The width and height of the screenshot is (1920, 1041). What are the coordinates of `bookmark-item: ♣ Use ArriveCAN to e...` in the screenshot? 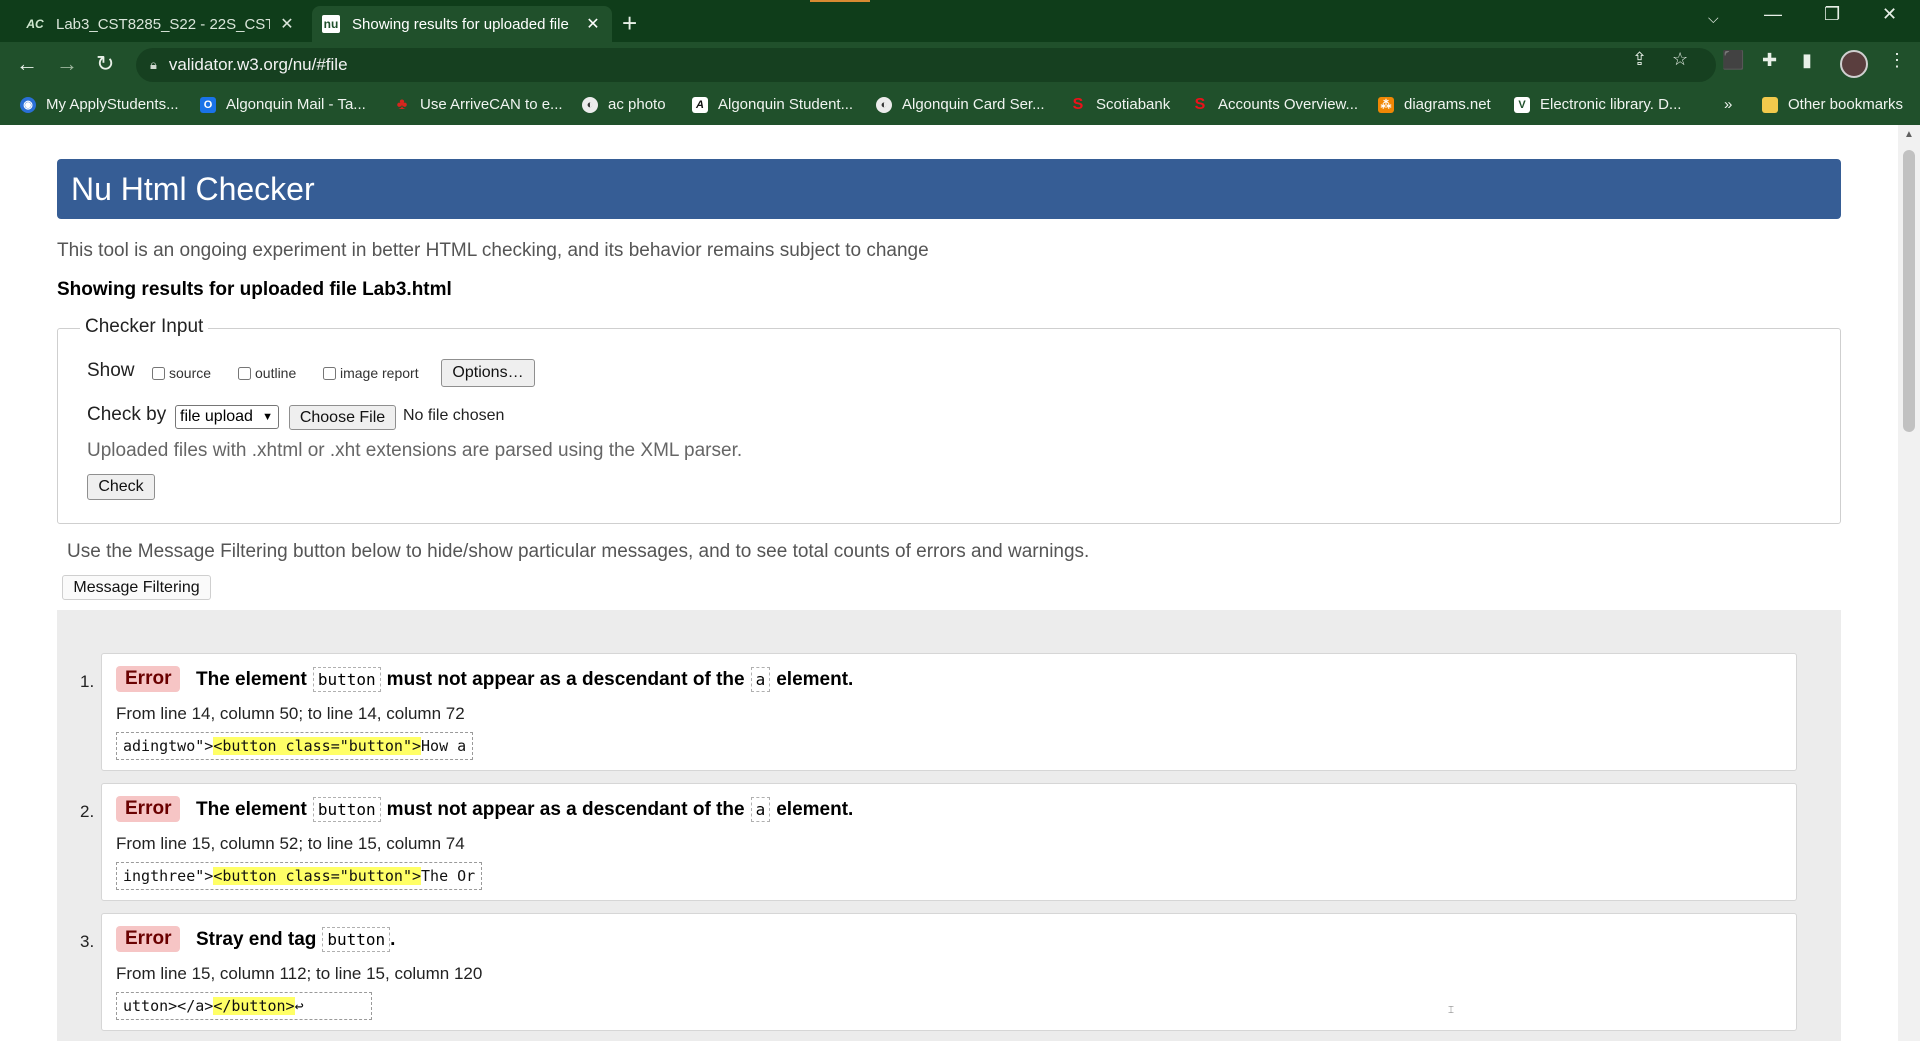 It's located at (478, 104).